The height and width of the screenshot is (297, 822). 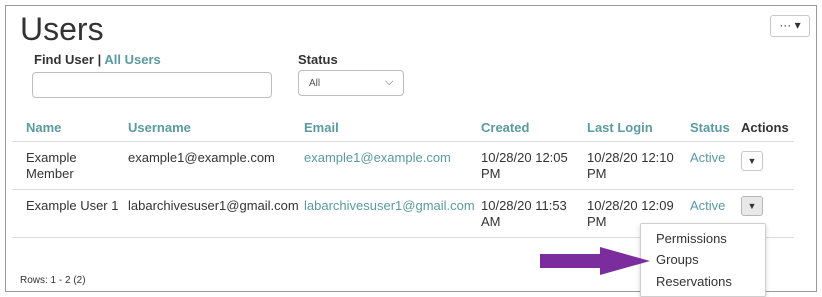 I want to click on page-title: Users, so click(x=62, y=29).